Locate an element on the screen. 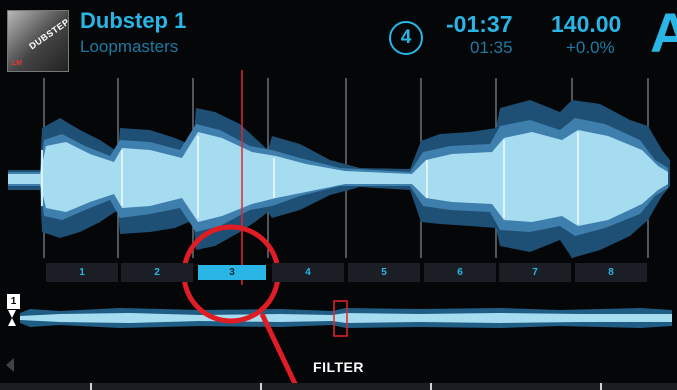 The height and width of the screenshot is (390, 677). beat-marker-active: 3 is located at coordinates (232, 272).